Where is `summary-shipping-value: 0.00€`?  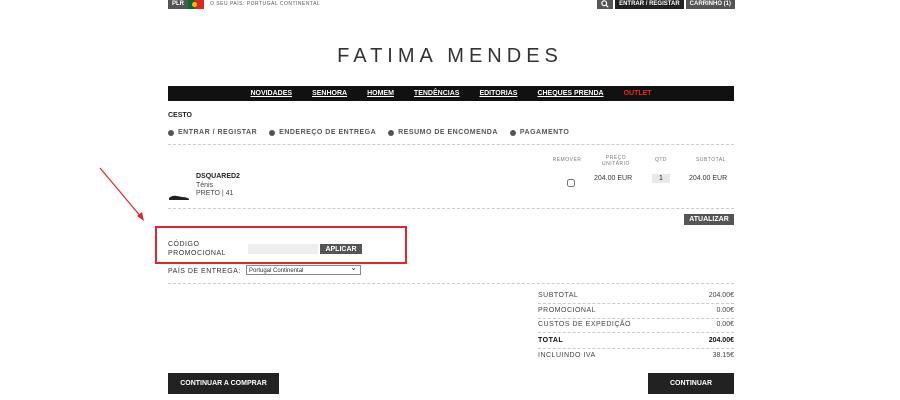 summary-shipping-value: 0.00€ is located at coordinates (725, 324).